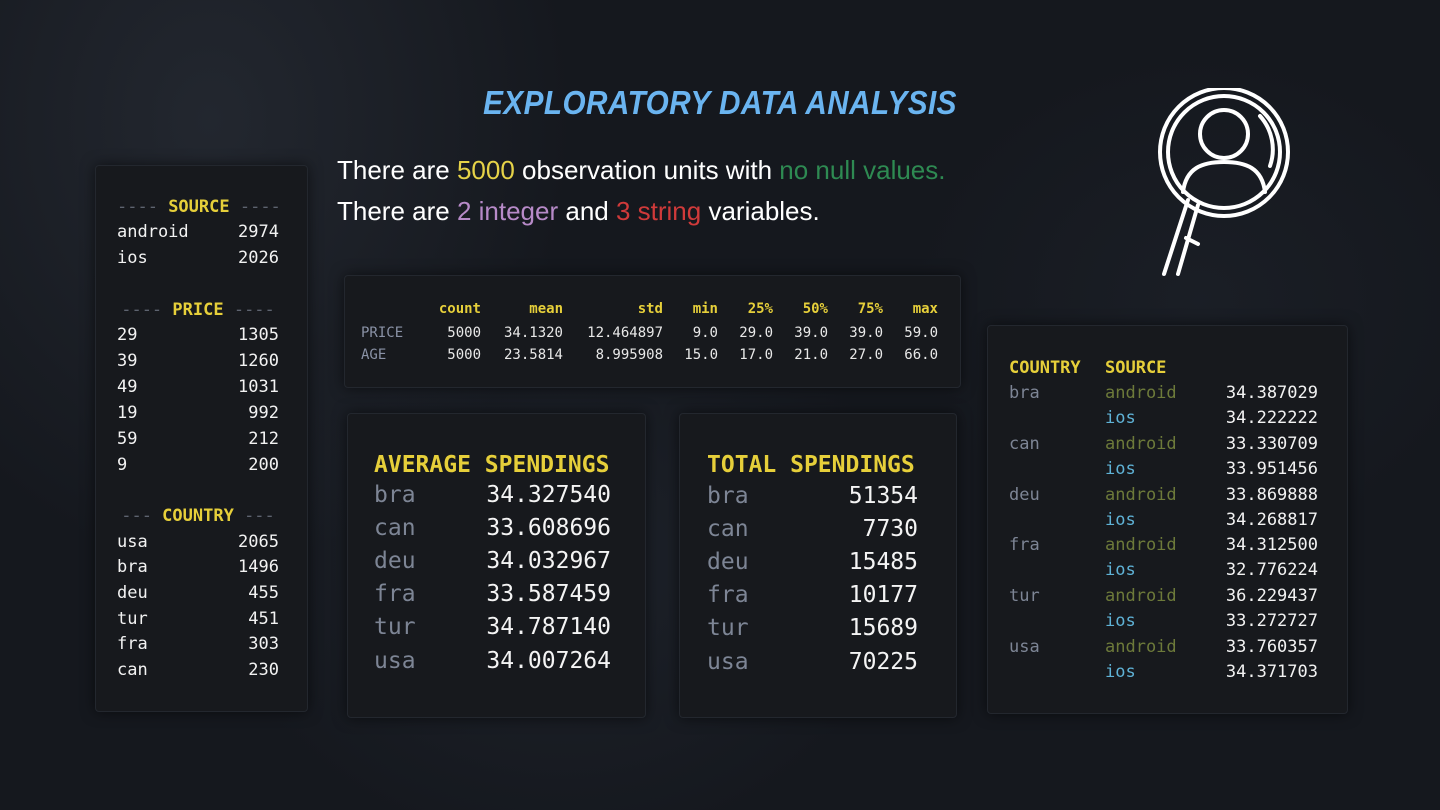 The image size is (1440, 810). What do you see at coordinates (198, 232) in the screenshot?
I see `list-item: android 2974` at bounding box center [198, 232].